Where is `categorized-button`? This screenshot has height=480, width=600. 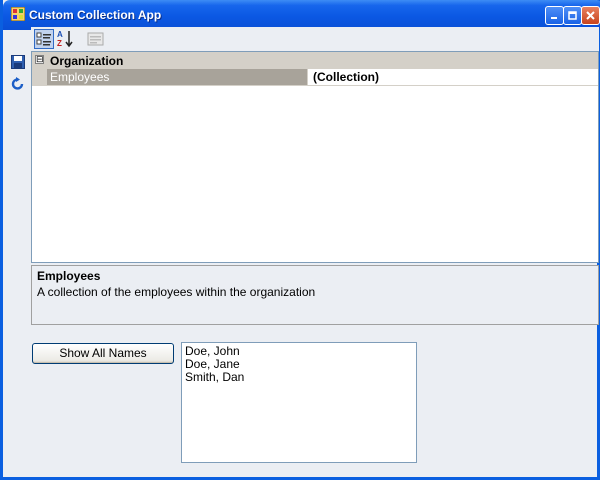
categorized-button is located at coordinates (44, 39).